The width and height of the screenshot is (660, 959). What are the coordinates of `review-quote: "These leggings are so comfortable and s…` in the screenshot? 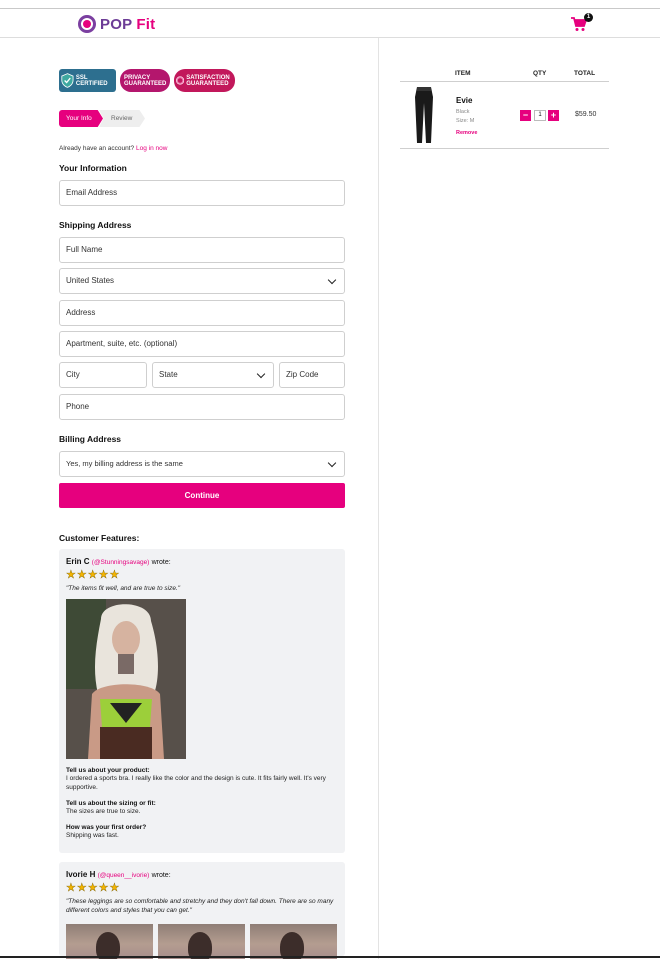 It's located at (200, 906).